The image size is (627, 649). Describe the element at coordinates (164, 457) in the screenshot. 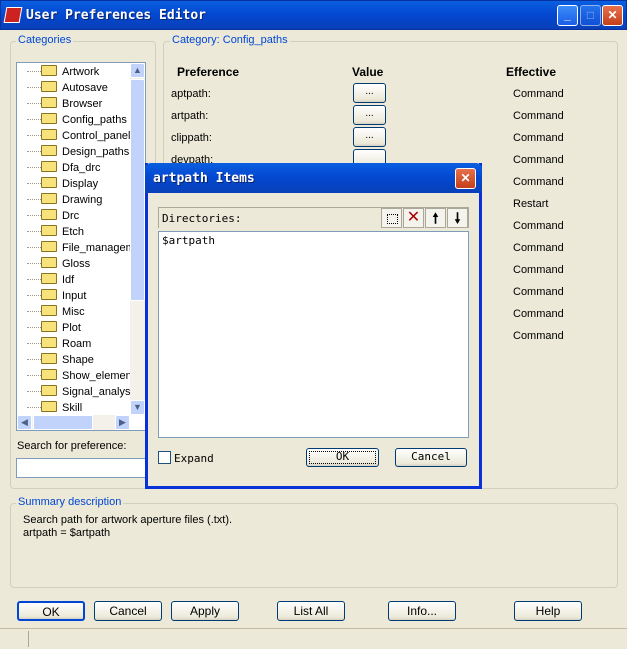

I see `expand-checkbox` at that location.